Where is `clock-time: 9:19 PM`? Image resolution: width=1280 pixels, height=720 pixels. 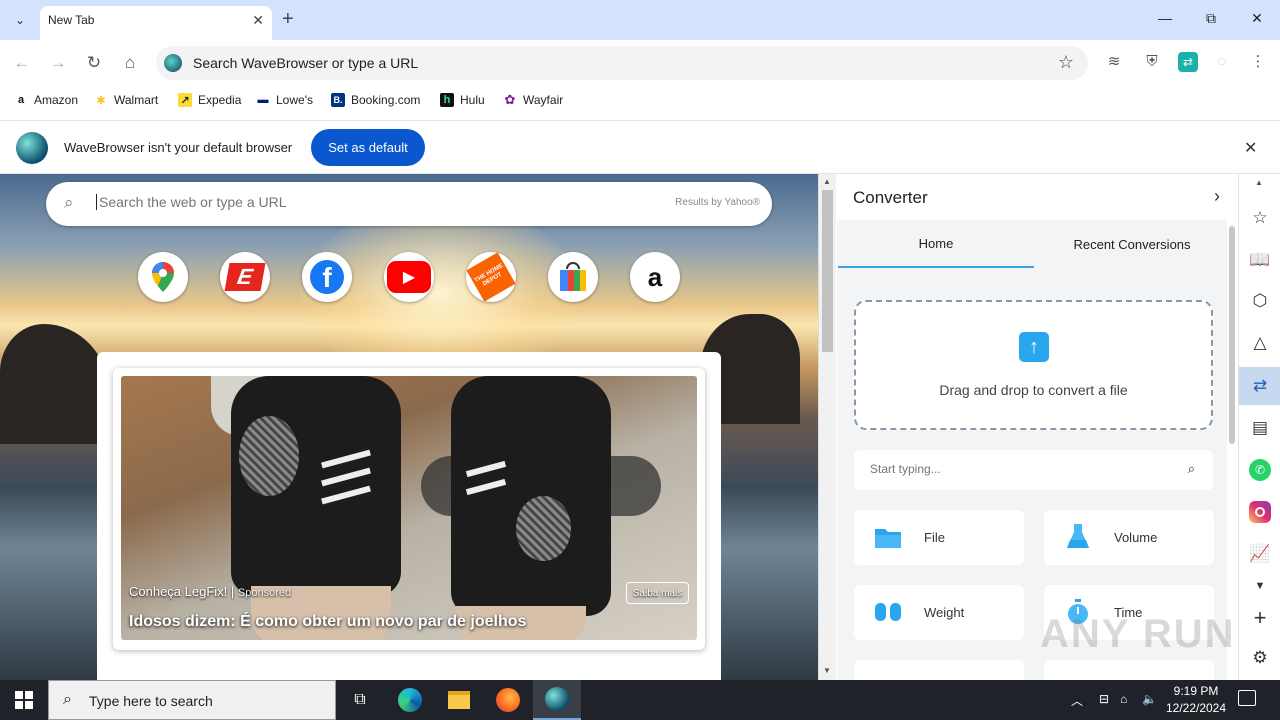 clock-time: 9:19 PM is located at coordinates (1196, 691).